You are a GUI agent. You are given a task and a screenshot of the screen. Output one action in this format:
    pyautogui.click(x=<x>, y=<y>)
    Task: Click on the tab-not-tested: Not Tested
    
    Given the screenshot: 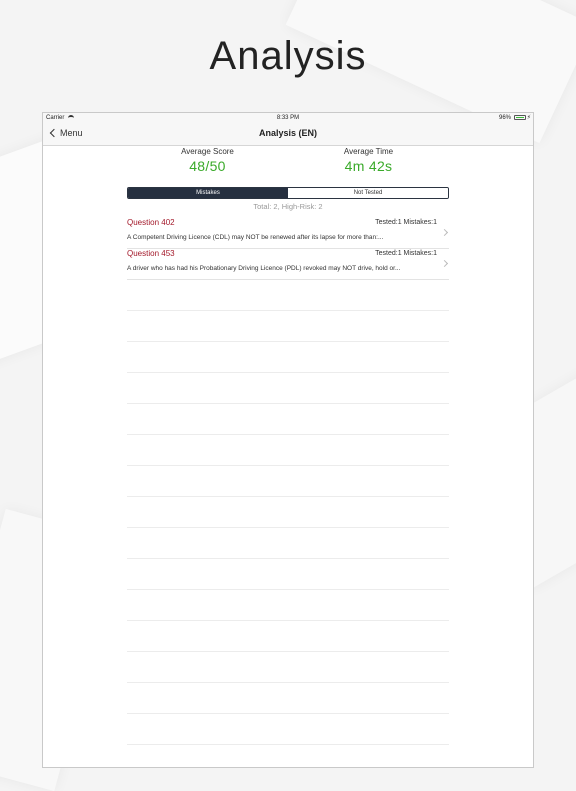 What is the action you would take?
    pyautogui.click(x=368, y=193)
    